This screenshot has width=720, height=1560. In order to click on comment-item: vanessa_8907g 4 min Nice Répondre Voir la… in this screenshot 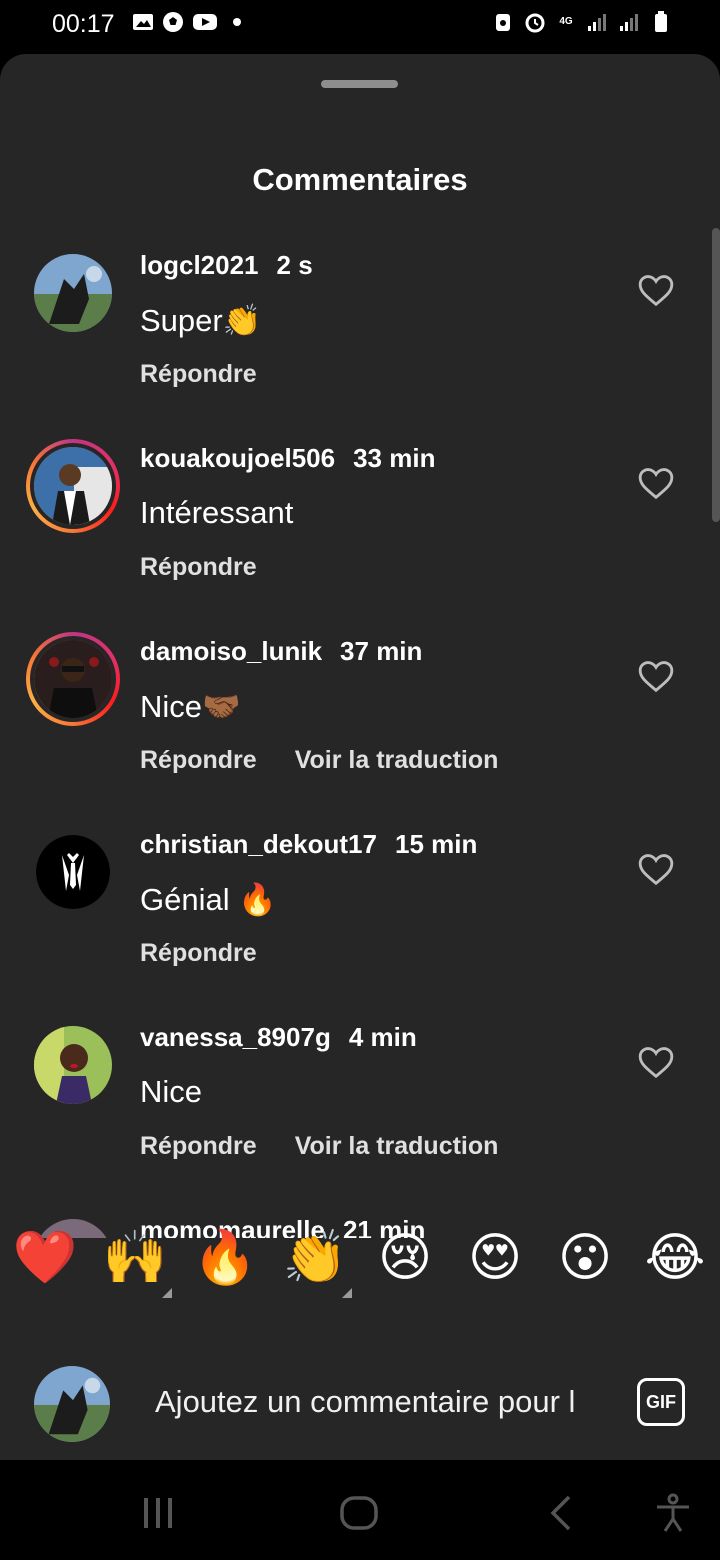, I will do `click(360, 1096)`.